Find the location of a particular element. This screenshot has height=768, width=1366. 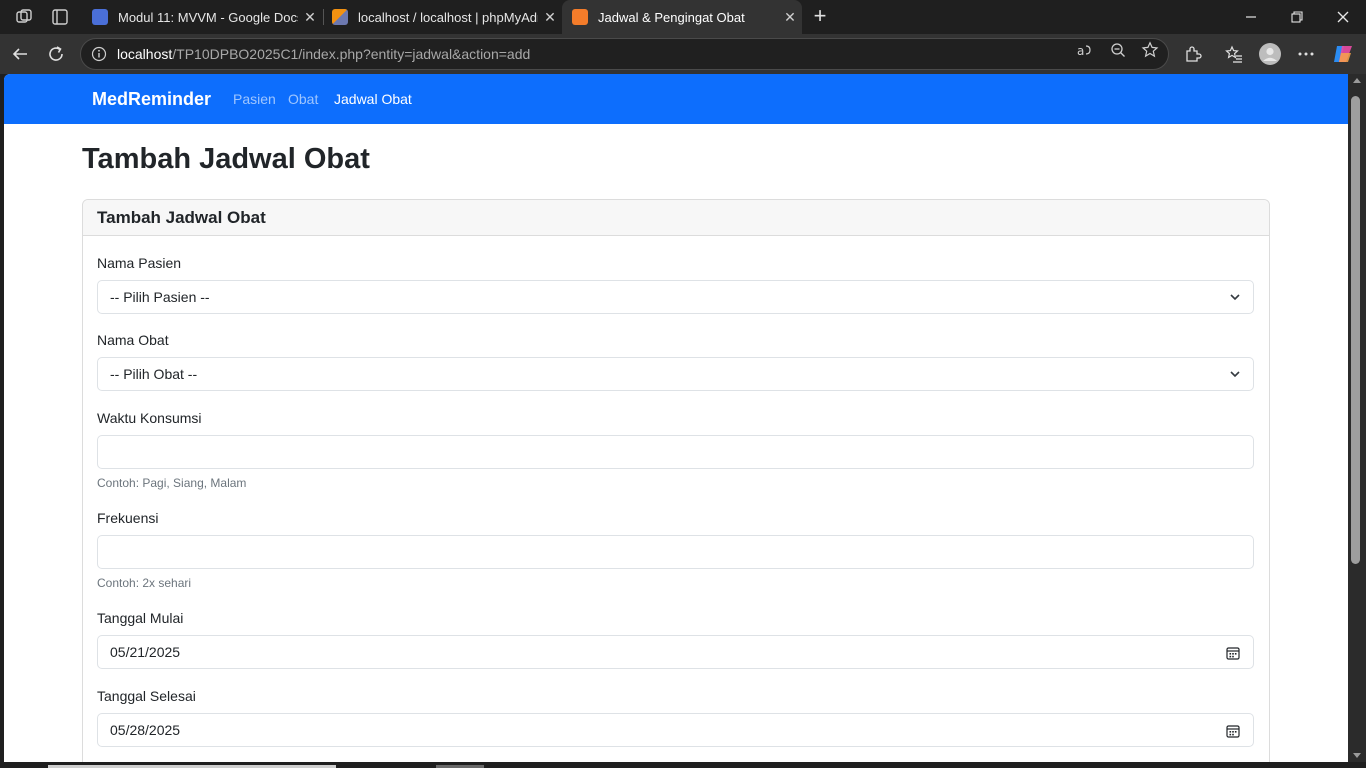

page-scrollbar is located at coordinates (1357, 418).